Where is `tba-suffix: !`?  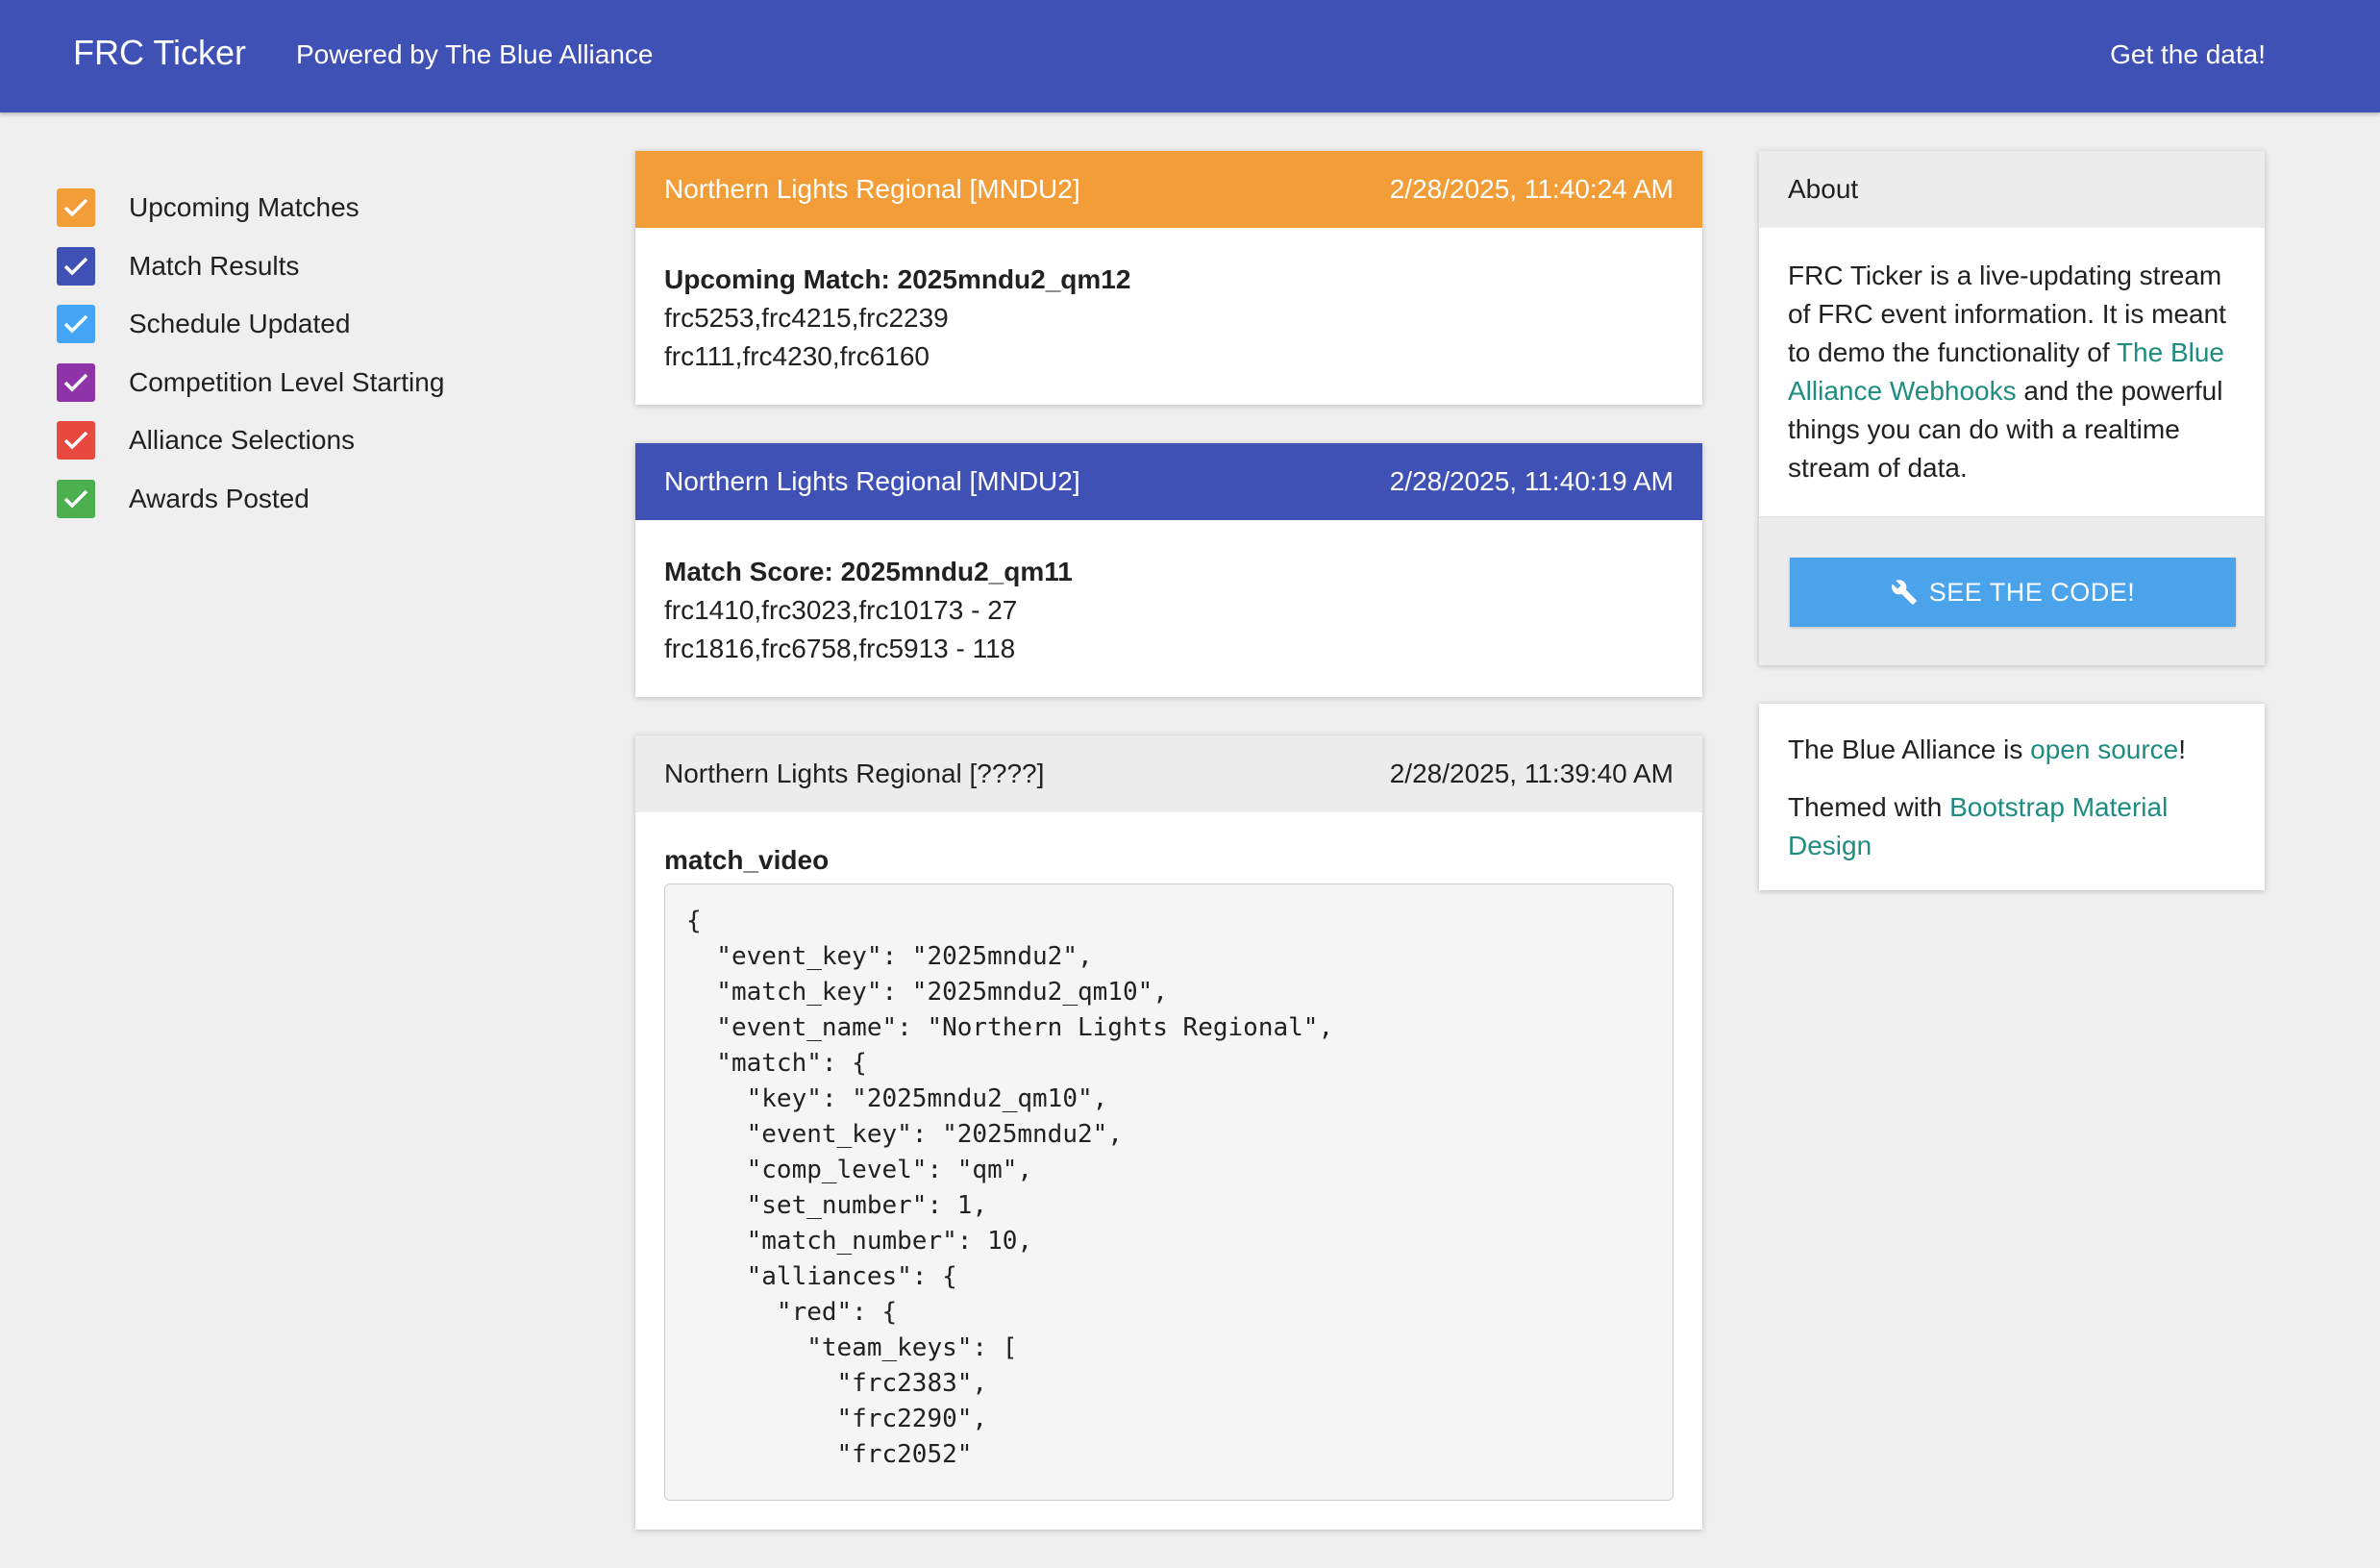
tba-suffix: ! is located at coordinates (2182, 749).